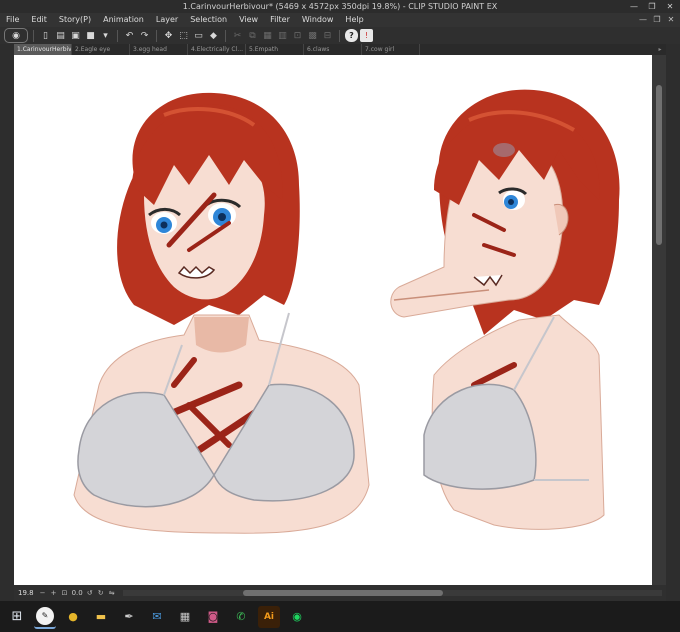 The width and height of the screenshot is (680, 632). I want to click on crop-icon: ⊡, so click(297, 35).